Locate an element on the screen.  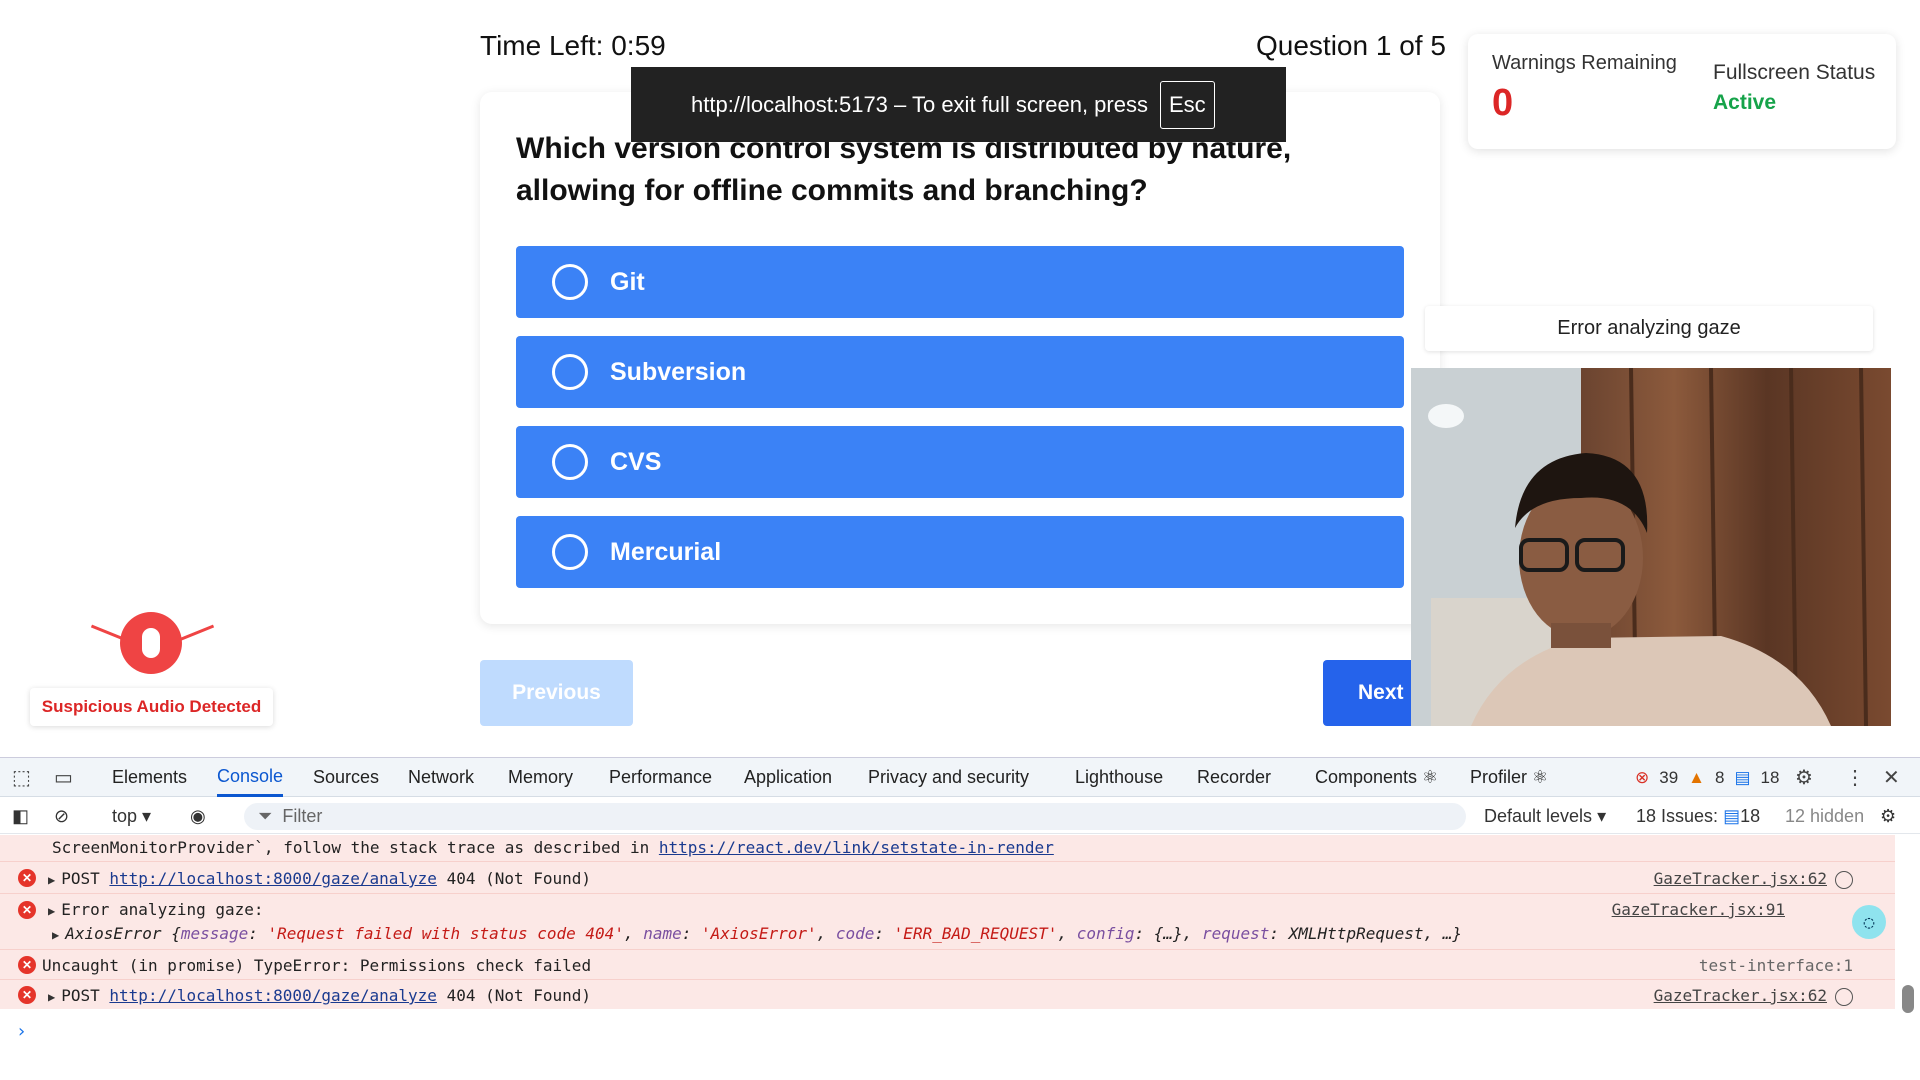
axios-message: 'Request failed with status code 404' is located at coordinates (445, 933).